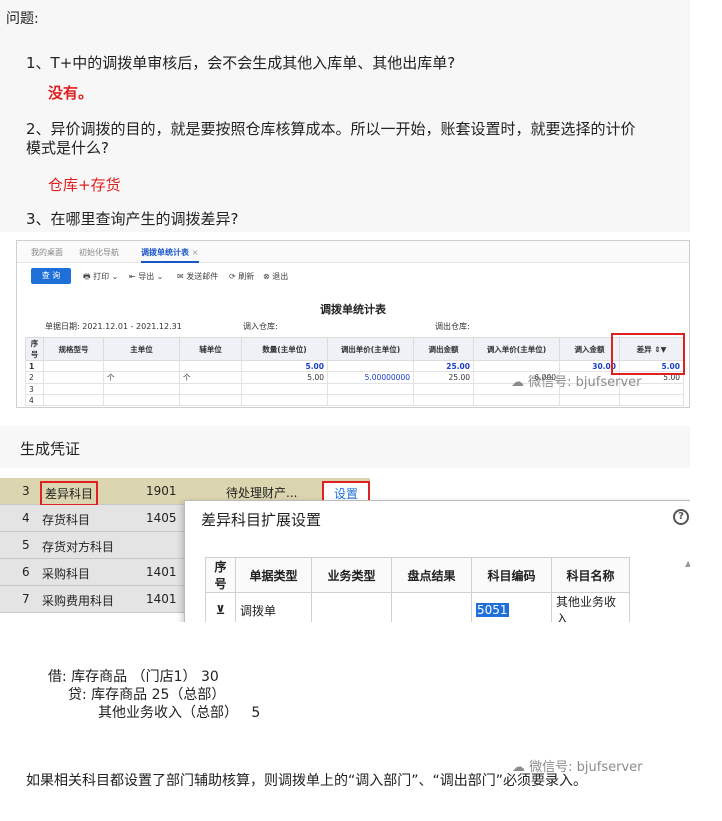 The height and width of the screenshot is (821, 722). What do you see at coordinates (210, 349) in the screenshot?
I see `col-header: 辅单位` at bounding box center [210, 349].